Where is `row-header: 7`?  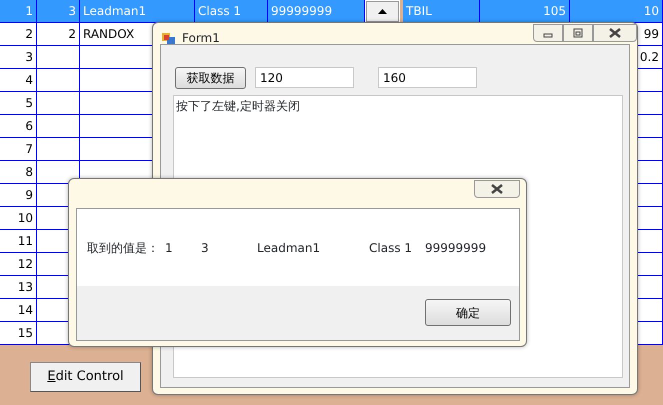 row-header: 7 is located at coordinates (18, 149).